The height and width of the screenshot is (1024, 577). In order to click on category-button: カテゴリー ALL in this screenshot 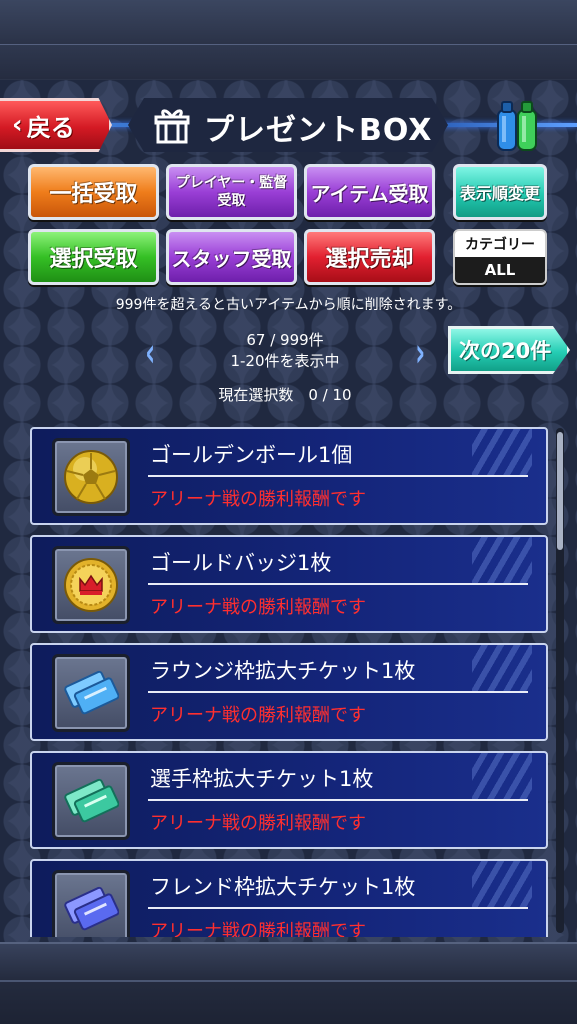, I will do `click(500, 257)`.